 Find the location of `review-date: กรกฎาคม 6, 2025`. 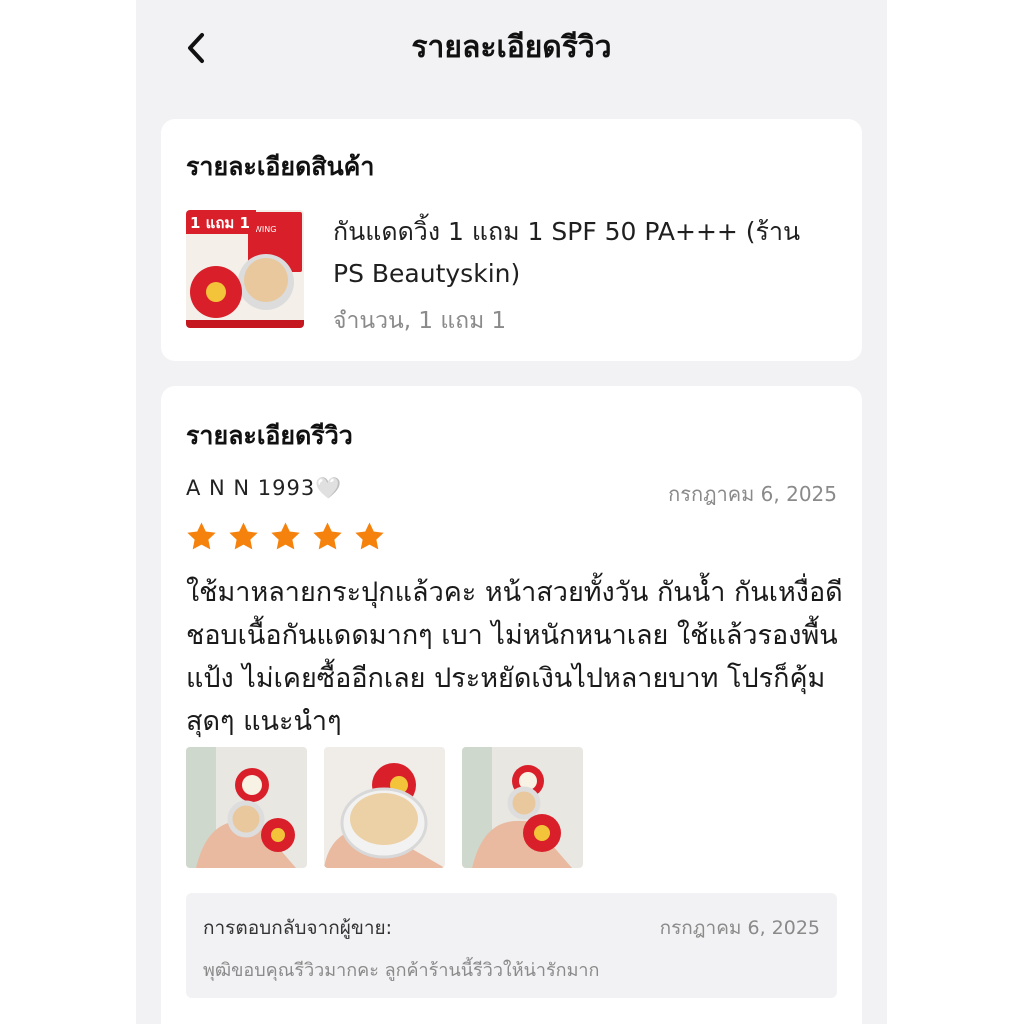

review-date: กรกฎาคม 6, 2025 is located at coordinates (752, 494).